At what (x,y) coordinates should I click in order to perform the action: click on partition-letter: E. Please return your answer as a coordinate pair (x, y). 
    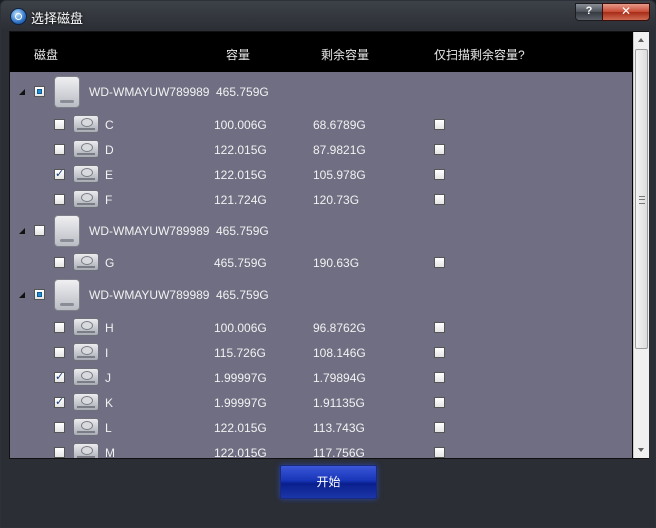
    Looking at the image, I should click on (109, 175).